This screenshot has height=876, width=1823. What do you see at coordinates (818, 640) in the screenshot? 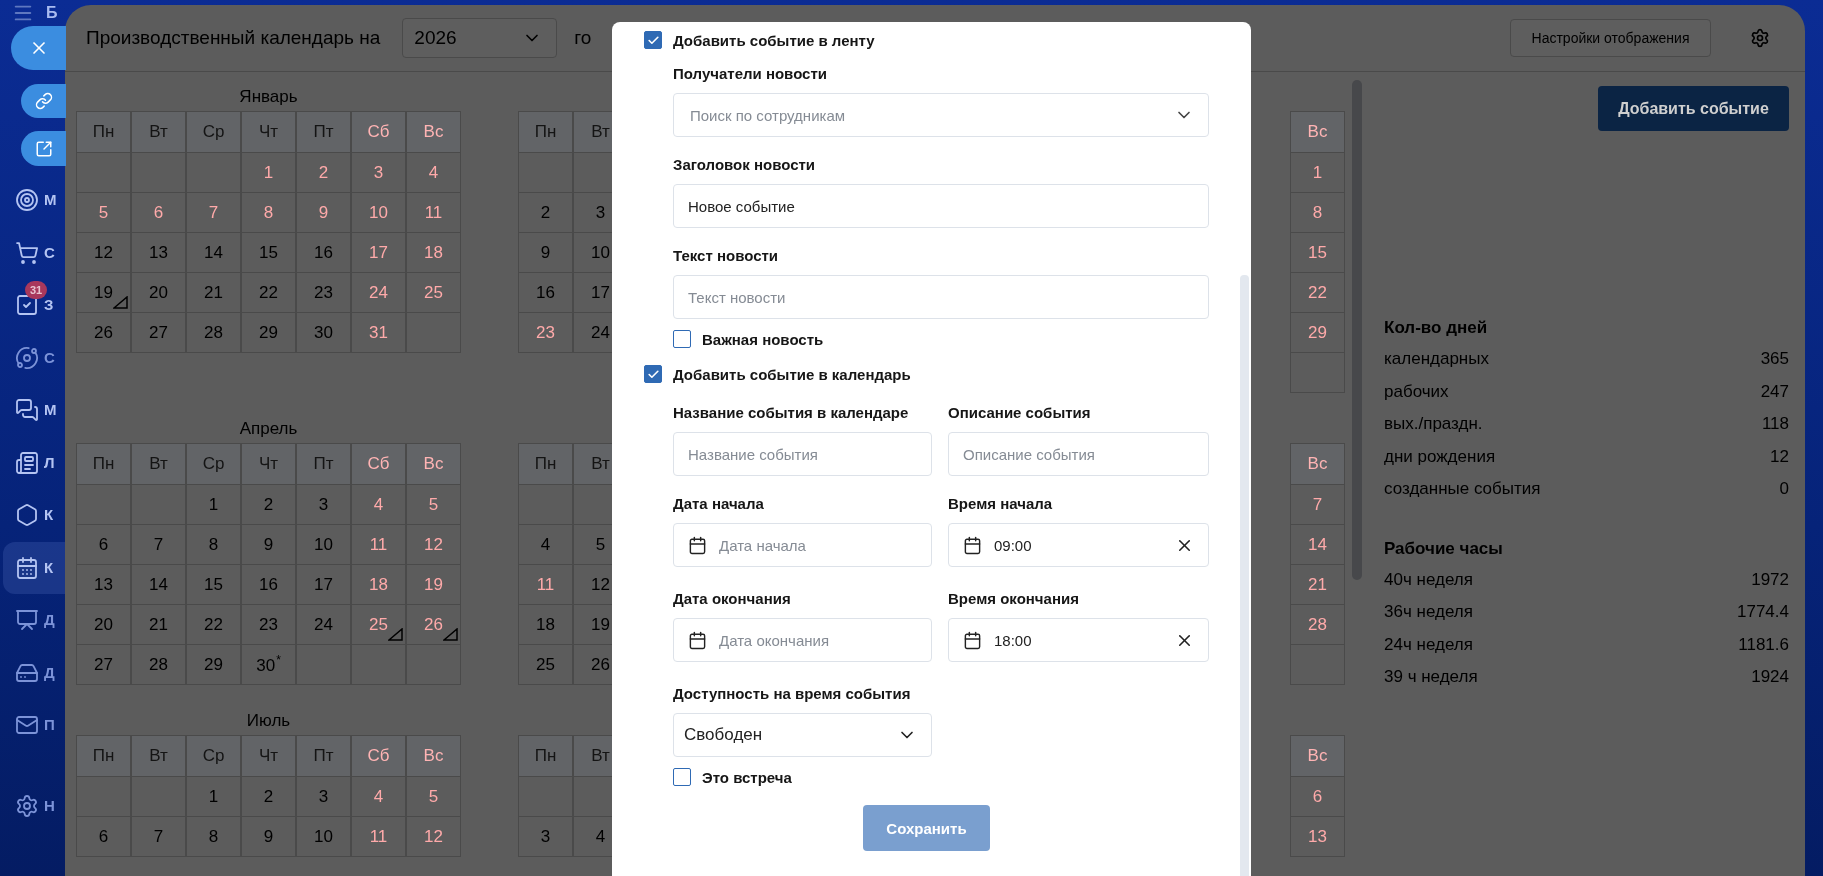
I see `date-input: Дата окончания` at bounding box center [818, 640].